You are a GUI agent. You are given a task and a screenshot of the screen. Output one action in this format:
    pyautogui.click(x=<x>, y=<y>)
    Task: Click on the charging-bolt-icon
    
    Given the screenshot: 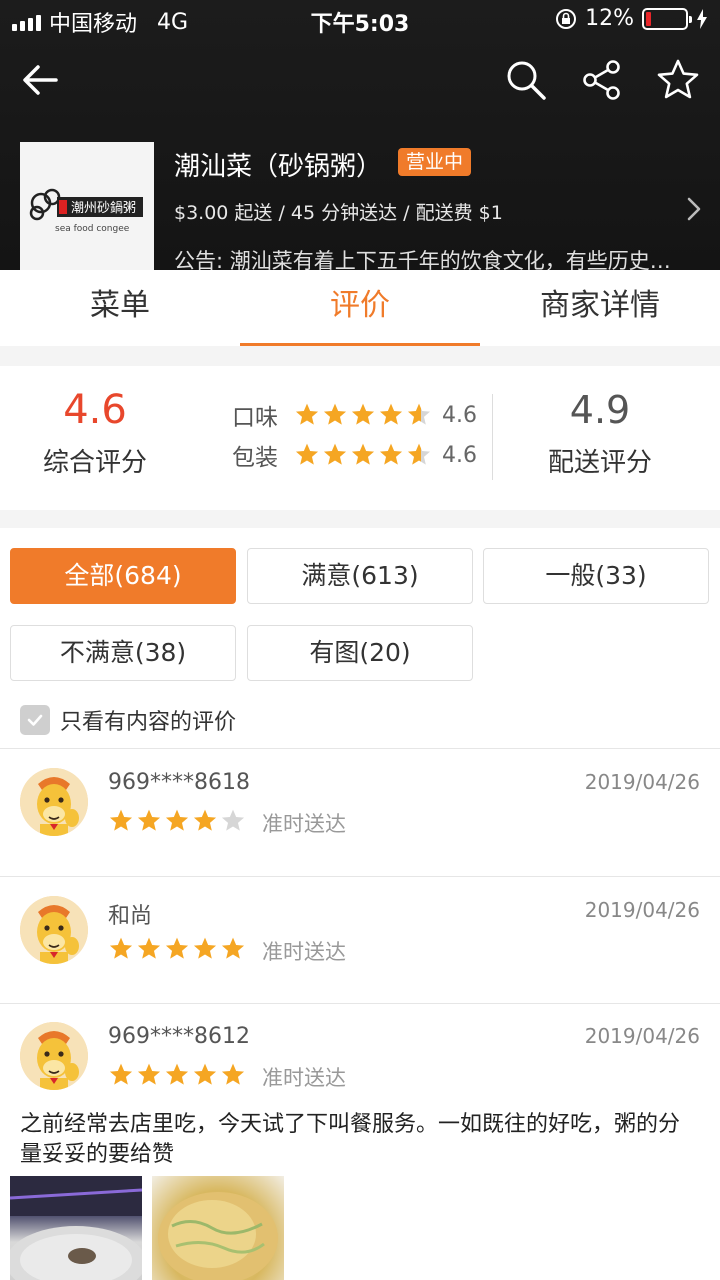 What is the action you would take?
    pyautogui.click(x=702, y=18)
    